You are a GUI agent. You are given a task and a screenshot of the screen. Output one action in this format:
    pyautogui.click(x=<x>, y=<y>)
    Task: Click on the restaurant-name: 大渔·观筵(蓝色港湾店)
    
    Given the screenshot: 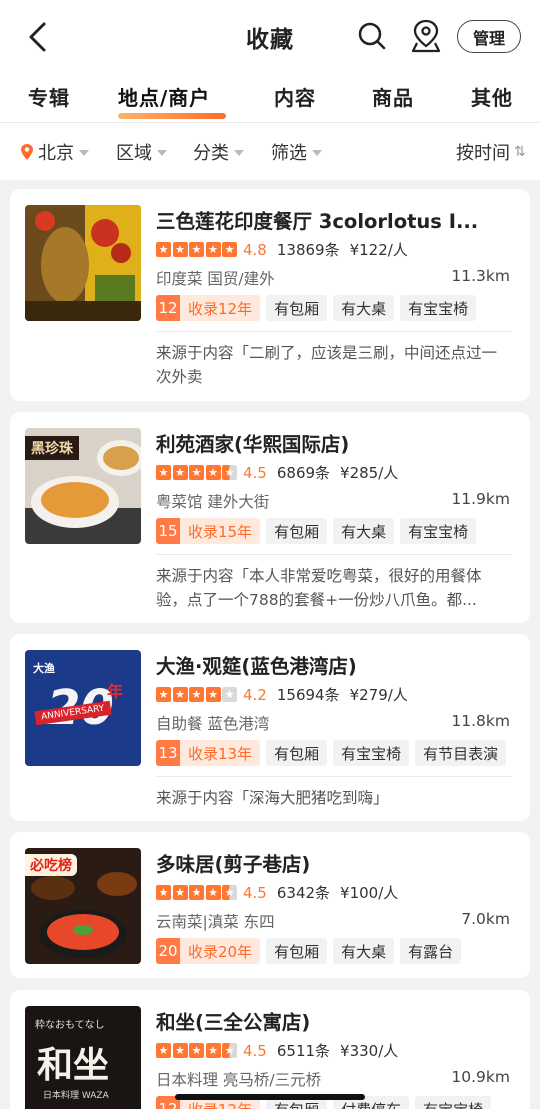 What is the action you would take?
    pyautogui.click(x=256, y=666)
    